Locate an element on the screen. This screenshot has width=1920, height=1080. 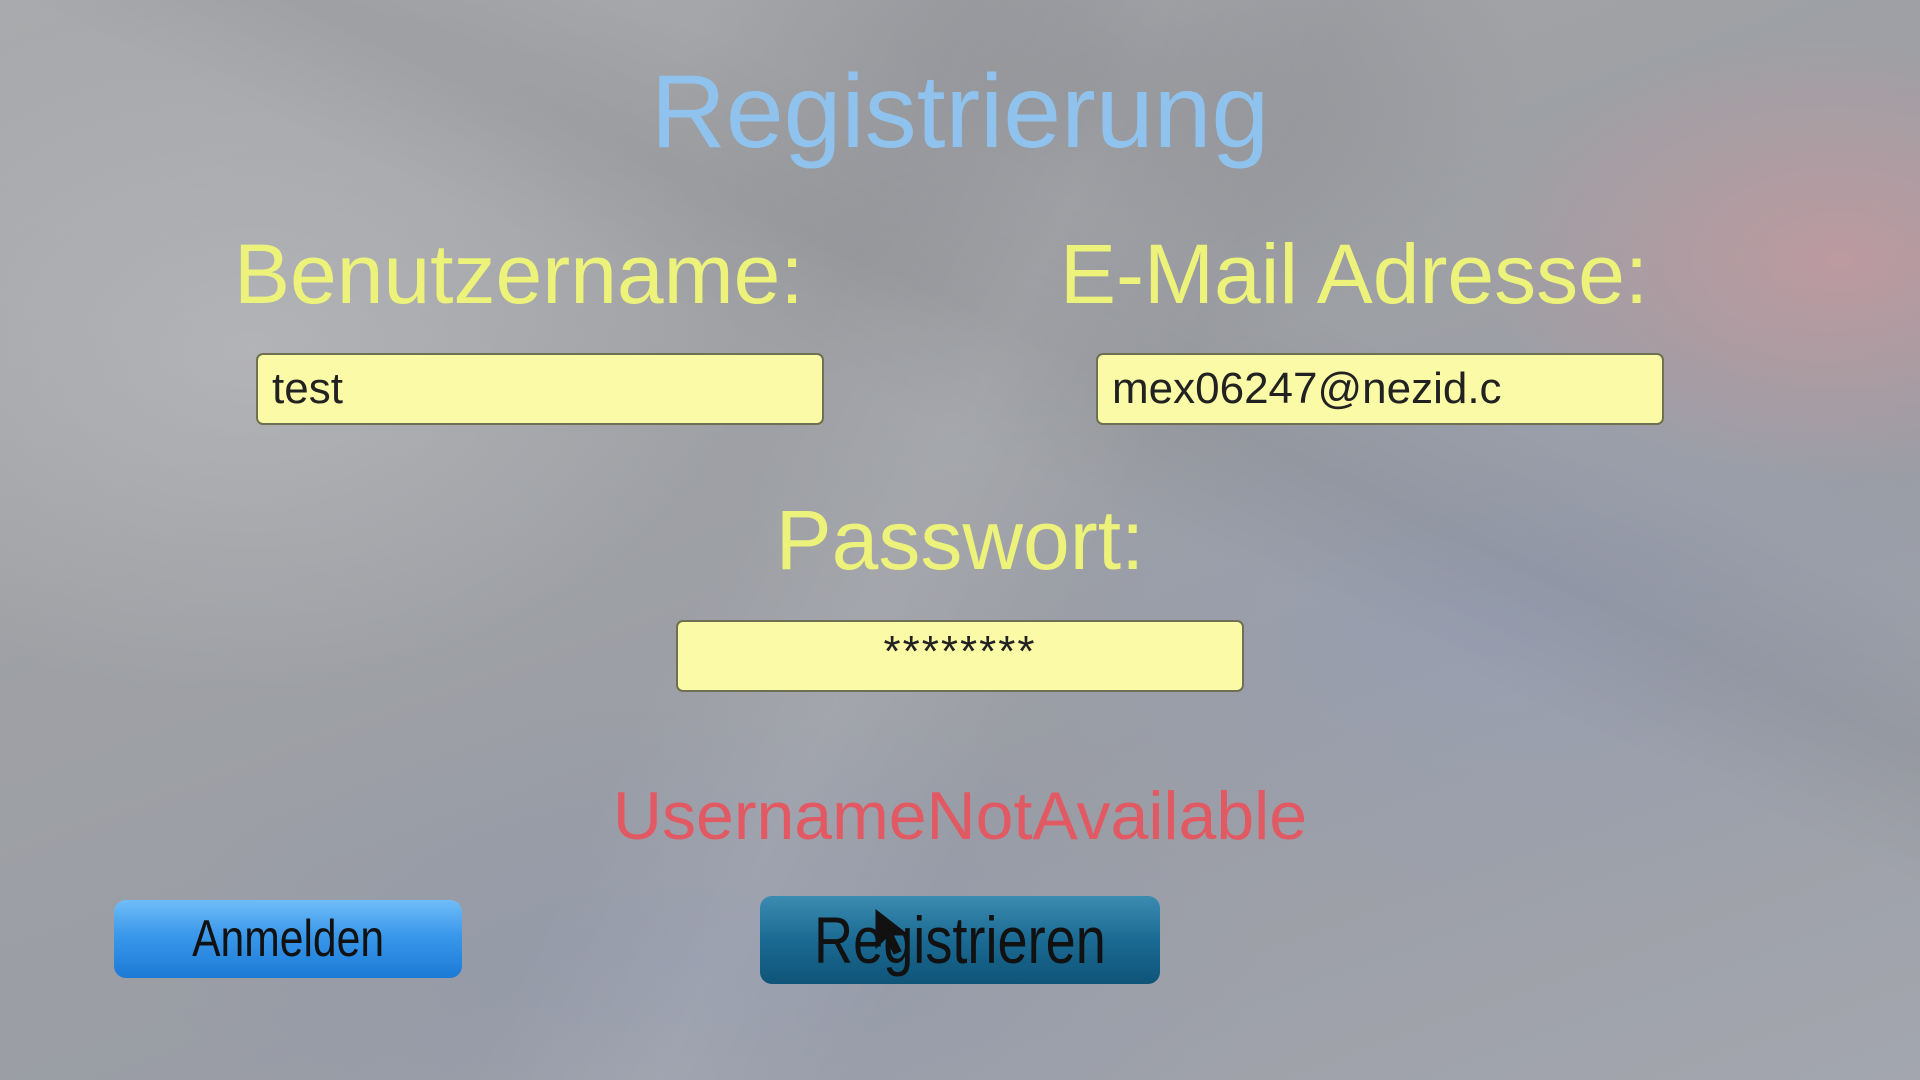
mouse-pointer-icon is located at coordinates (892, 931).